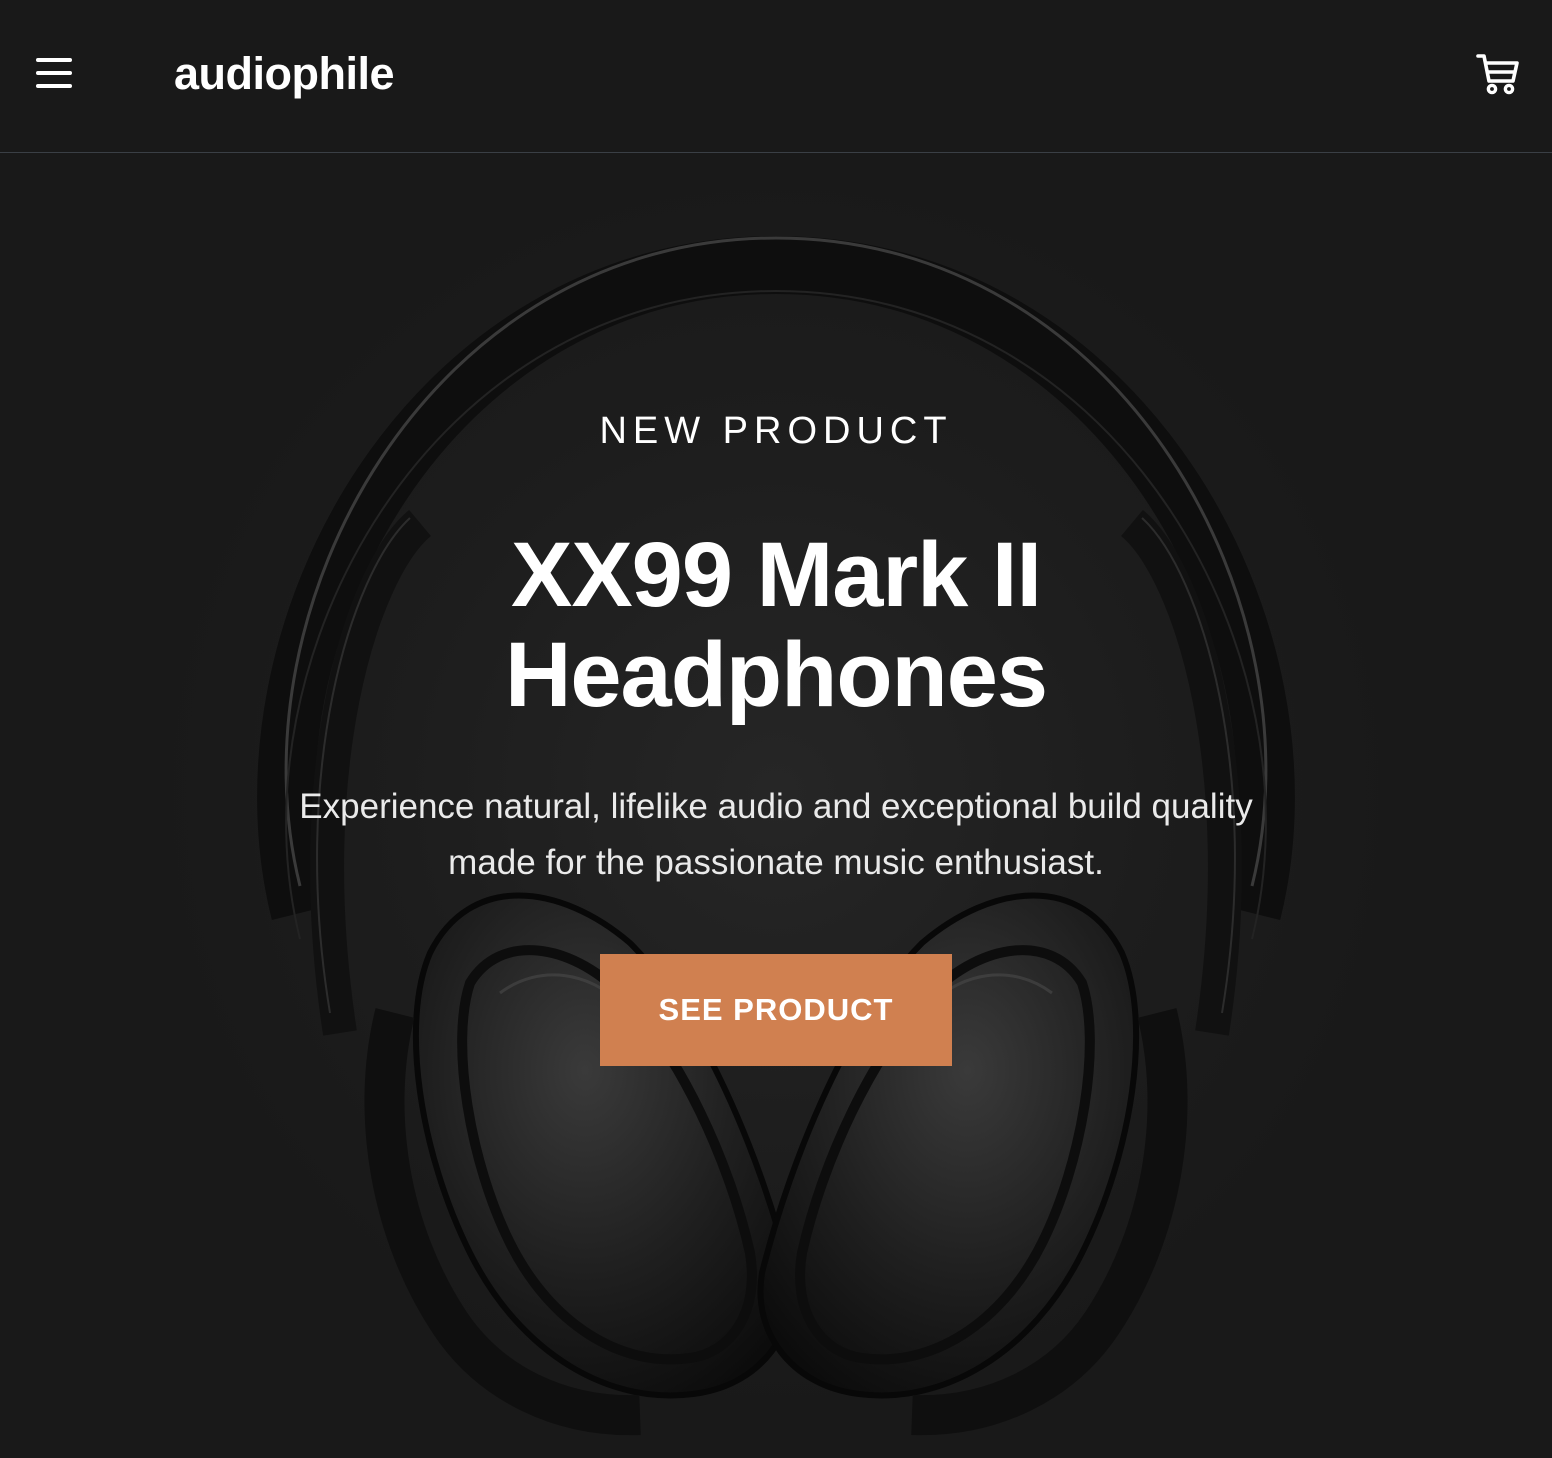 This screenshot has height=1458, width=1552. Describe the element at coordinates (776, 76) in the screenshot. I see `site-header: audiophile` at that location.